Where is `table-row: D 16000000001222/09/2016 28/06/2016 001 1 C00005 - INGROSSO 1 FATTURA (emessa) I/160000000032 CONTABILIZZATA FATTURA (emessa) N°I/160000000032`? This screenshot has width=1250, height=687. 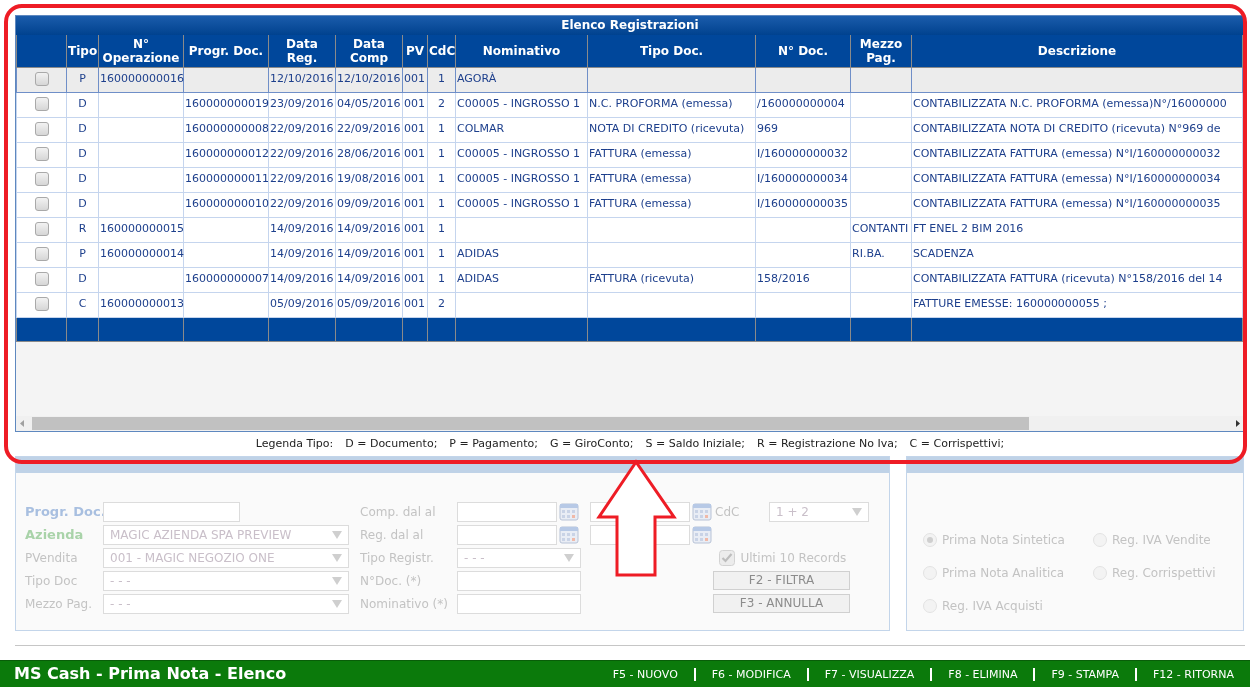
table-row: D 16000000001222/09/2016 28/06/2016 001 1 C00005 - INGROSSO 1 FATTURA (emessa) I/160000000032 CONTABILIZZATA FATTURA (emessa) N°I/160000000032 is located at coordinates (629, 154).